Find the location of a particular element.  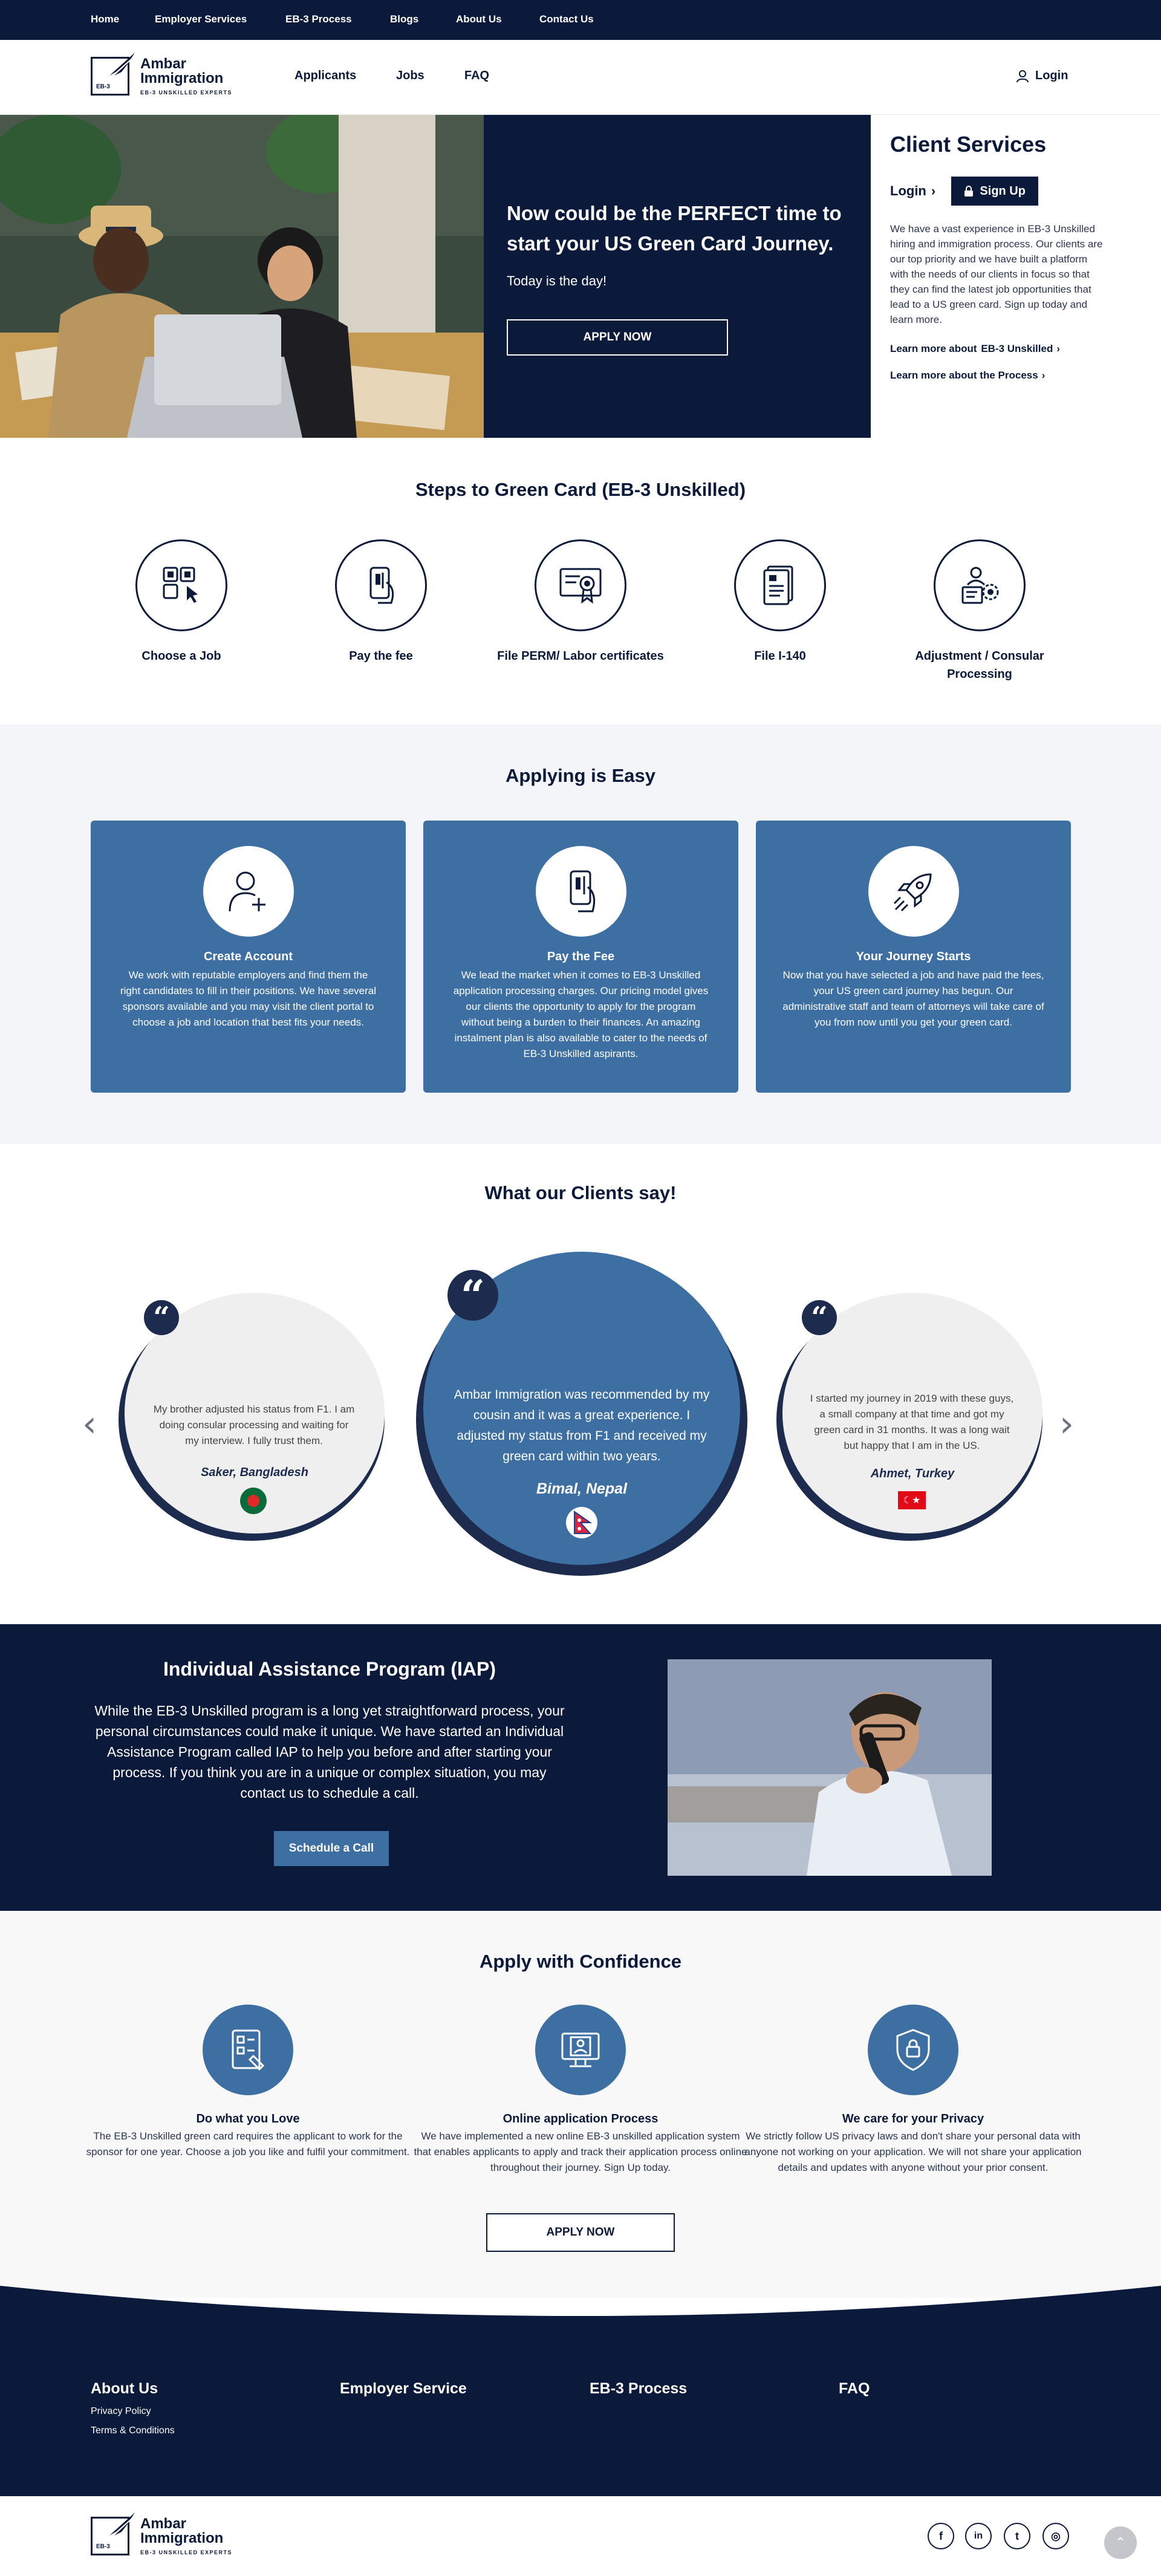

topnav-about-us: About Us is located at coordinates (479, 19).